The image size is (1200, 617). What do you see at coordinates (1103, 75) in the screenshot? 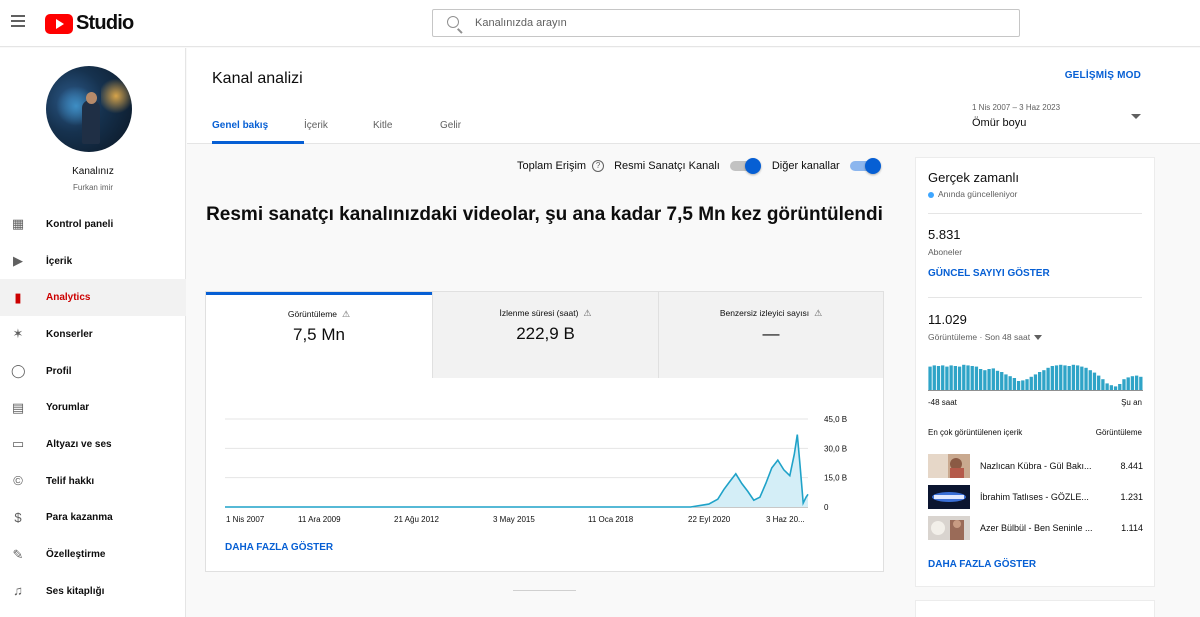
I see `advanced-mode-button: GELİŞMİŞ MOD` at bounding box center [1103, 75].